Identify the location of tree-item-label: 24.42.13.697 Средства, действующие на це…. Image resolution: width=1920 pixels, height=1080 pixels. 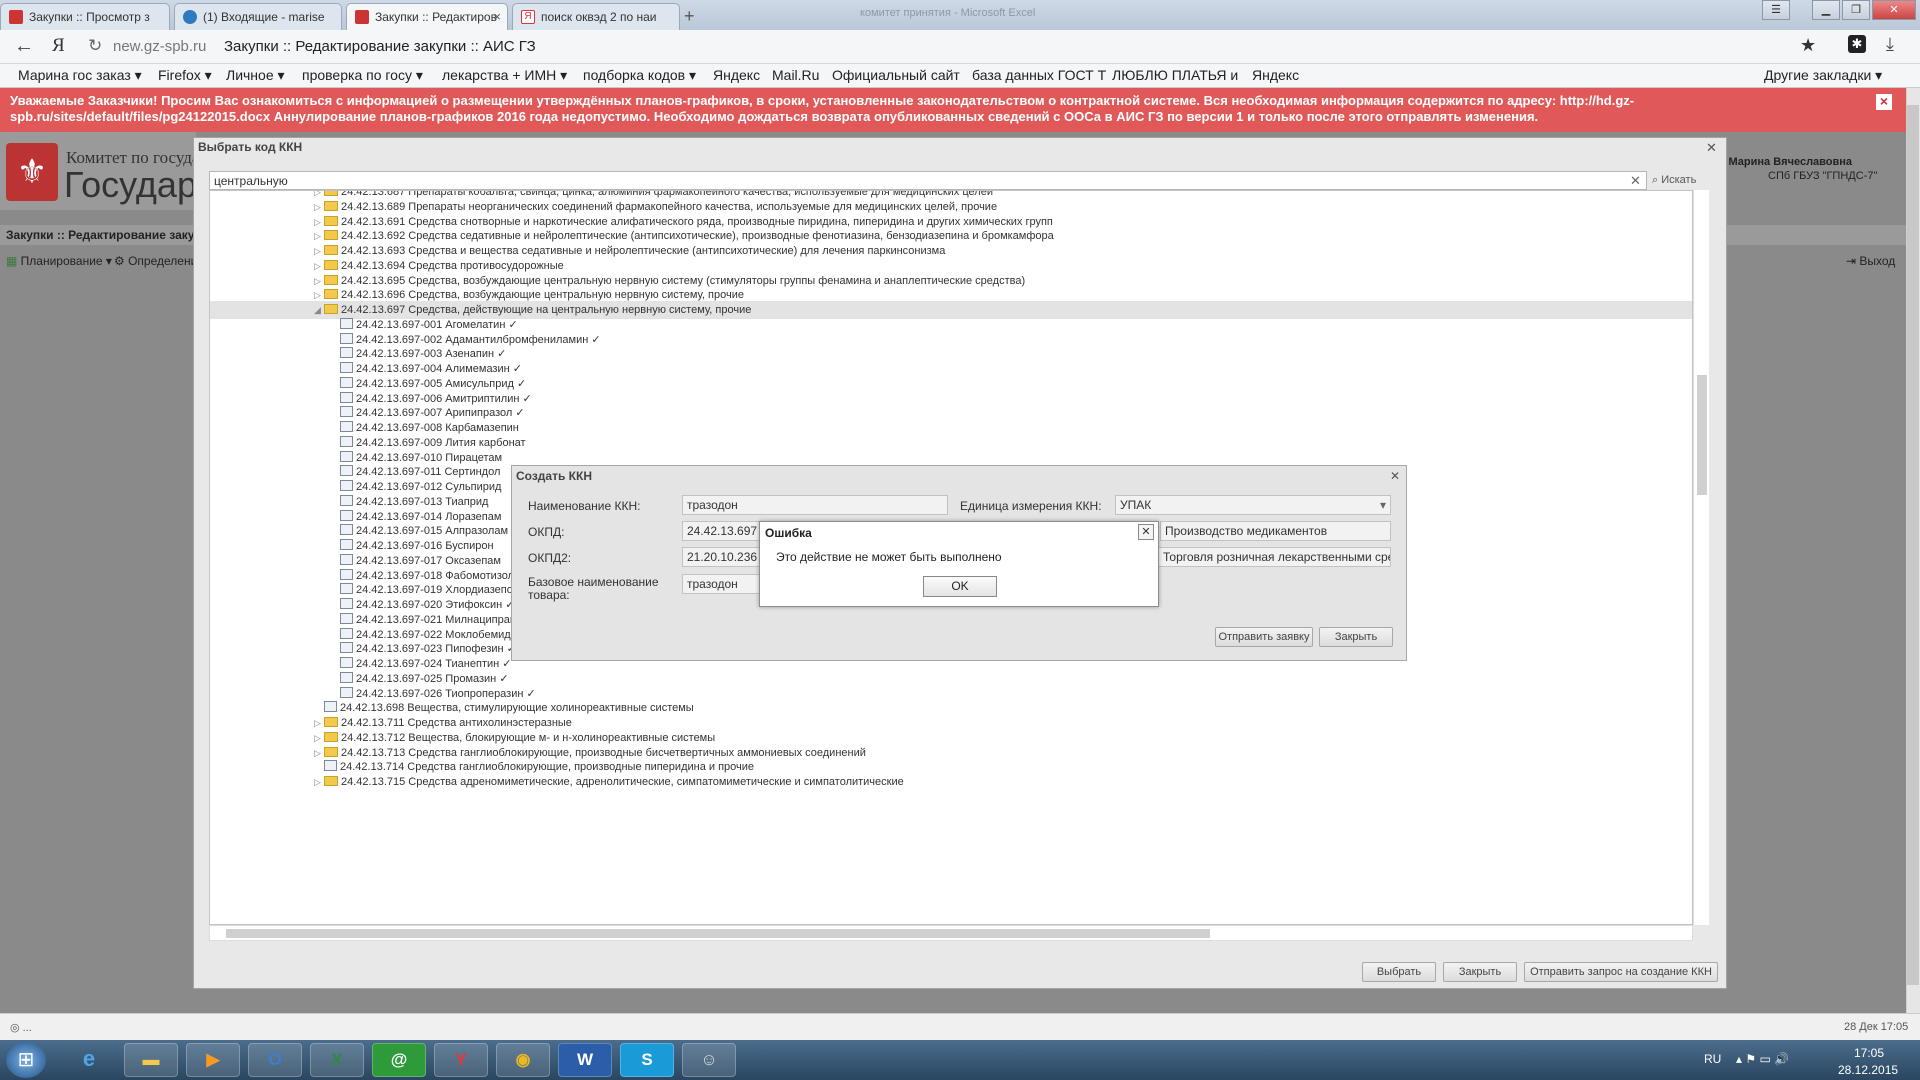
(546, 310).